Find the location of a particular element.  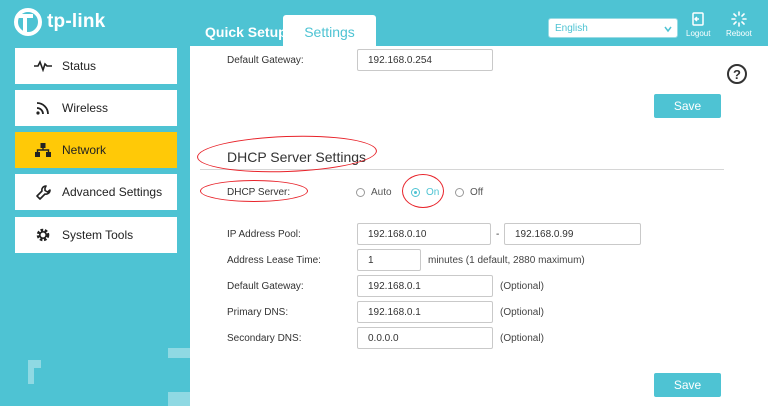

lease-time-field: 1 is located at coordinates (389, 260).